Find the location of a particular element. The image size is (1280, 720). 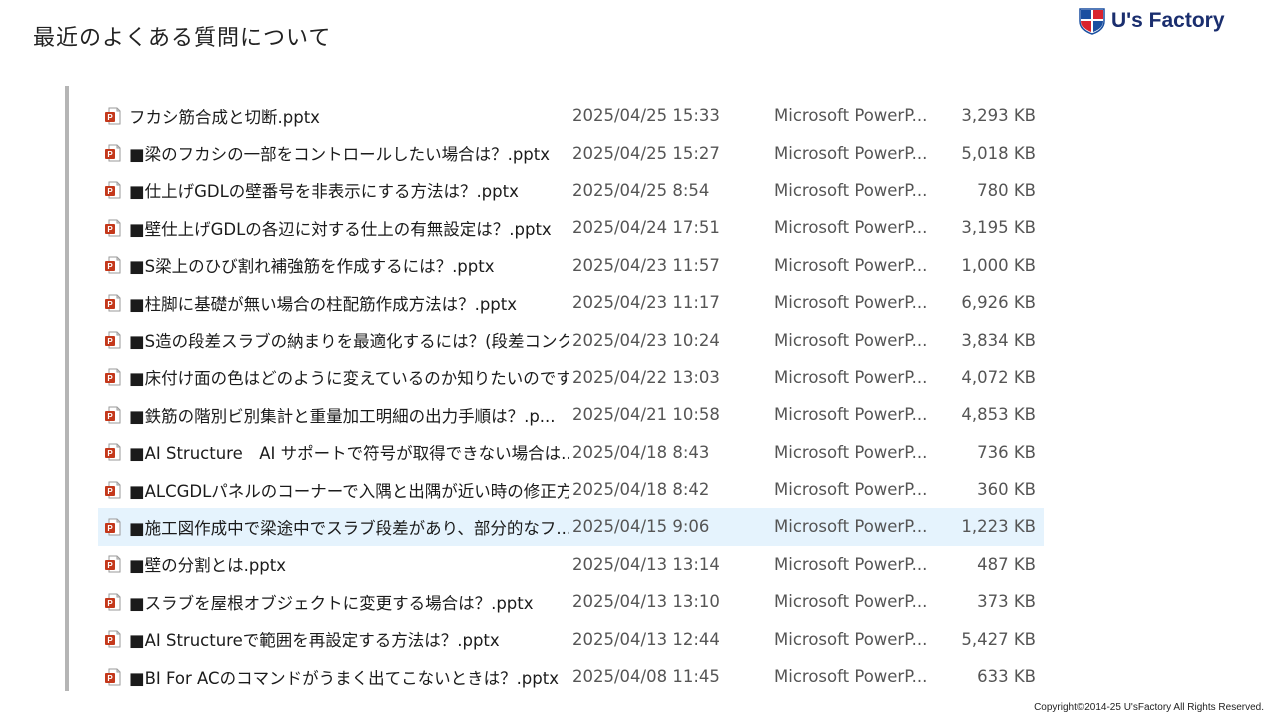

company-logo: U's Factory is located at coordinates (1152, 21).